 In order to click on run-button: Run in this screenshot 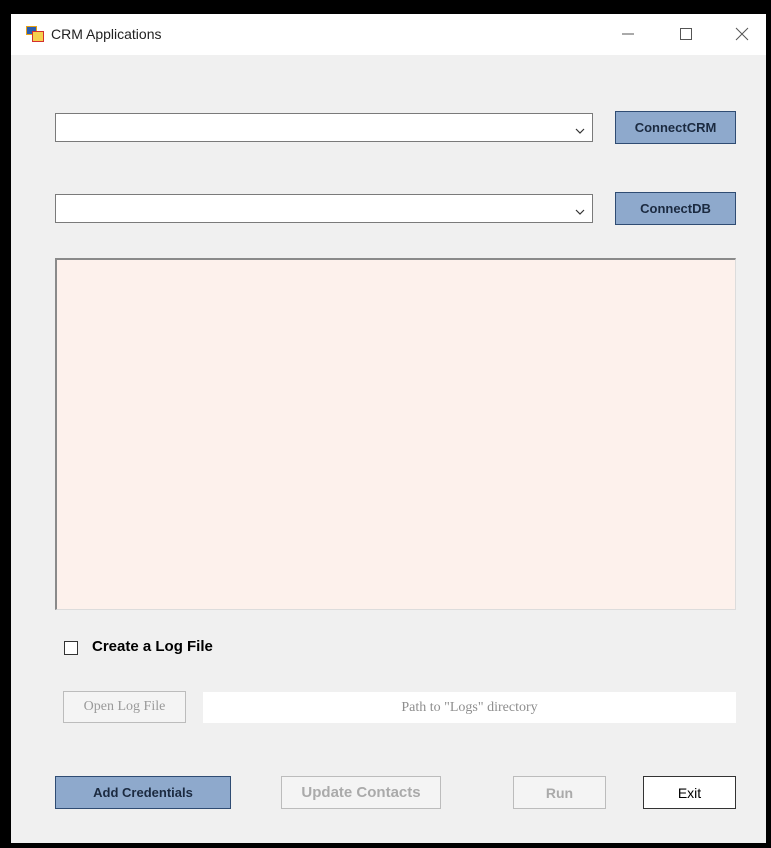, I will do `click(559, 792)`.